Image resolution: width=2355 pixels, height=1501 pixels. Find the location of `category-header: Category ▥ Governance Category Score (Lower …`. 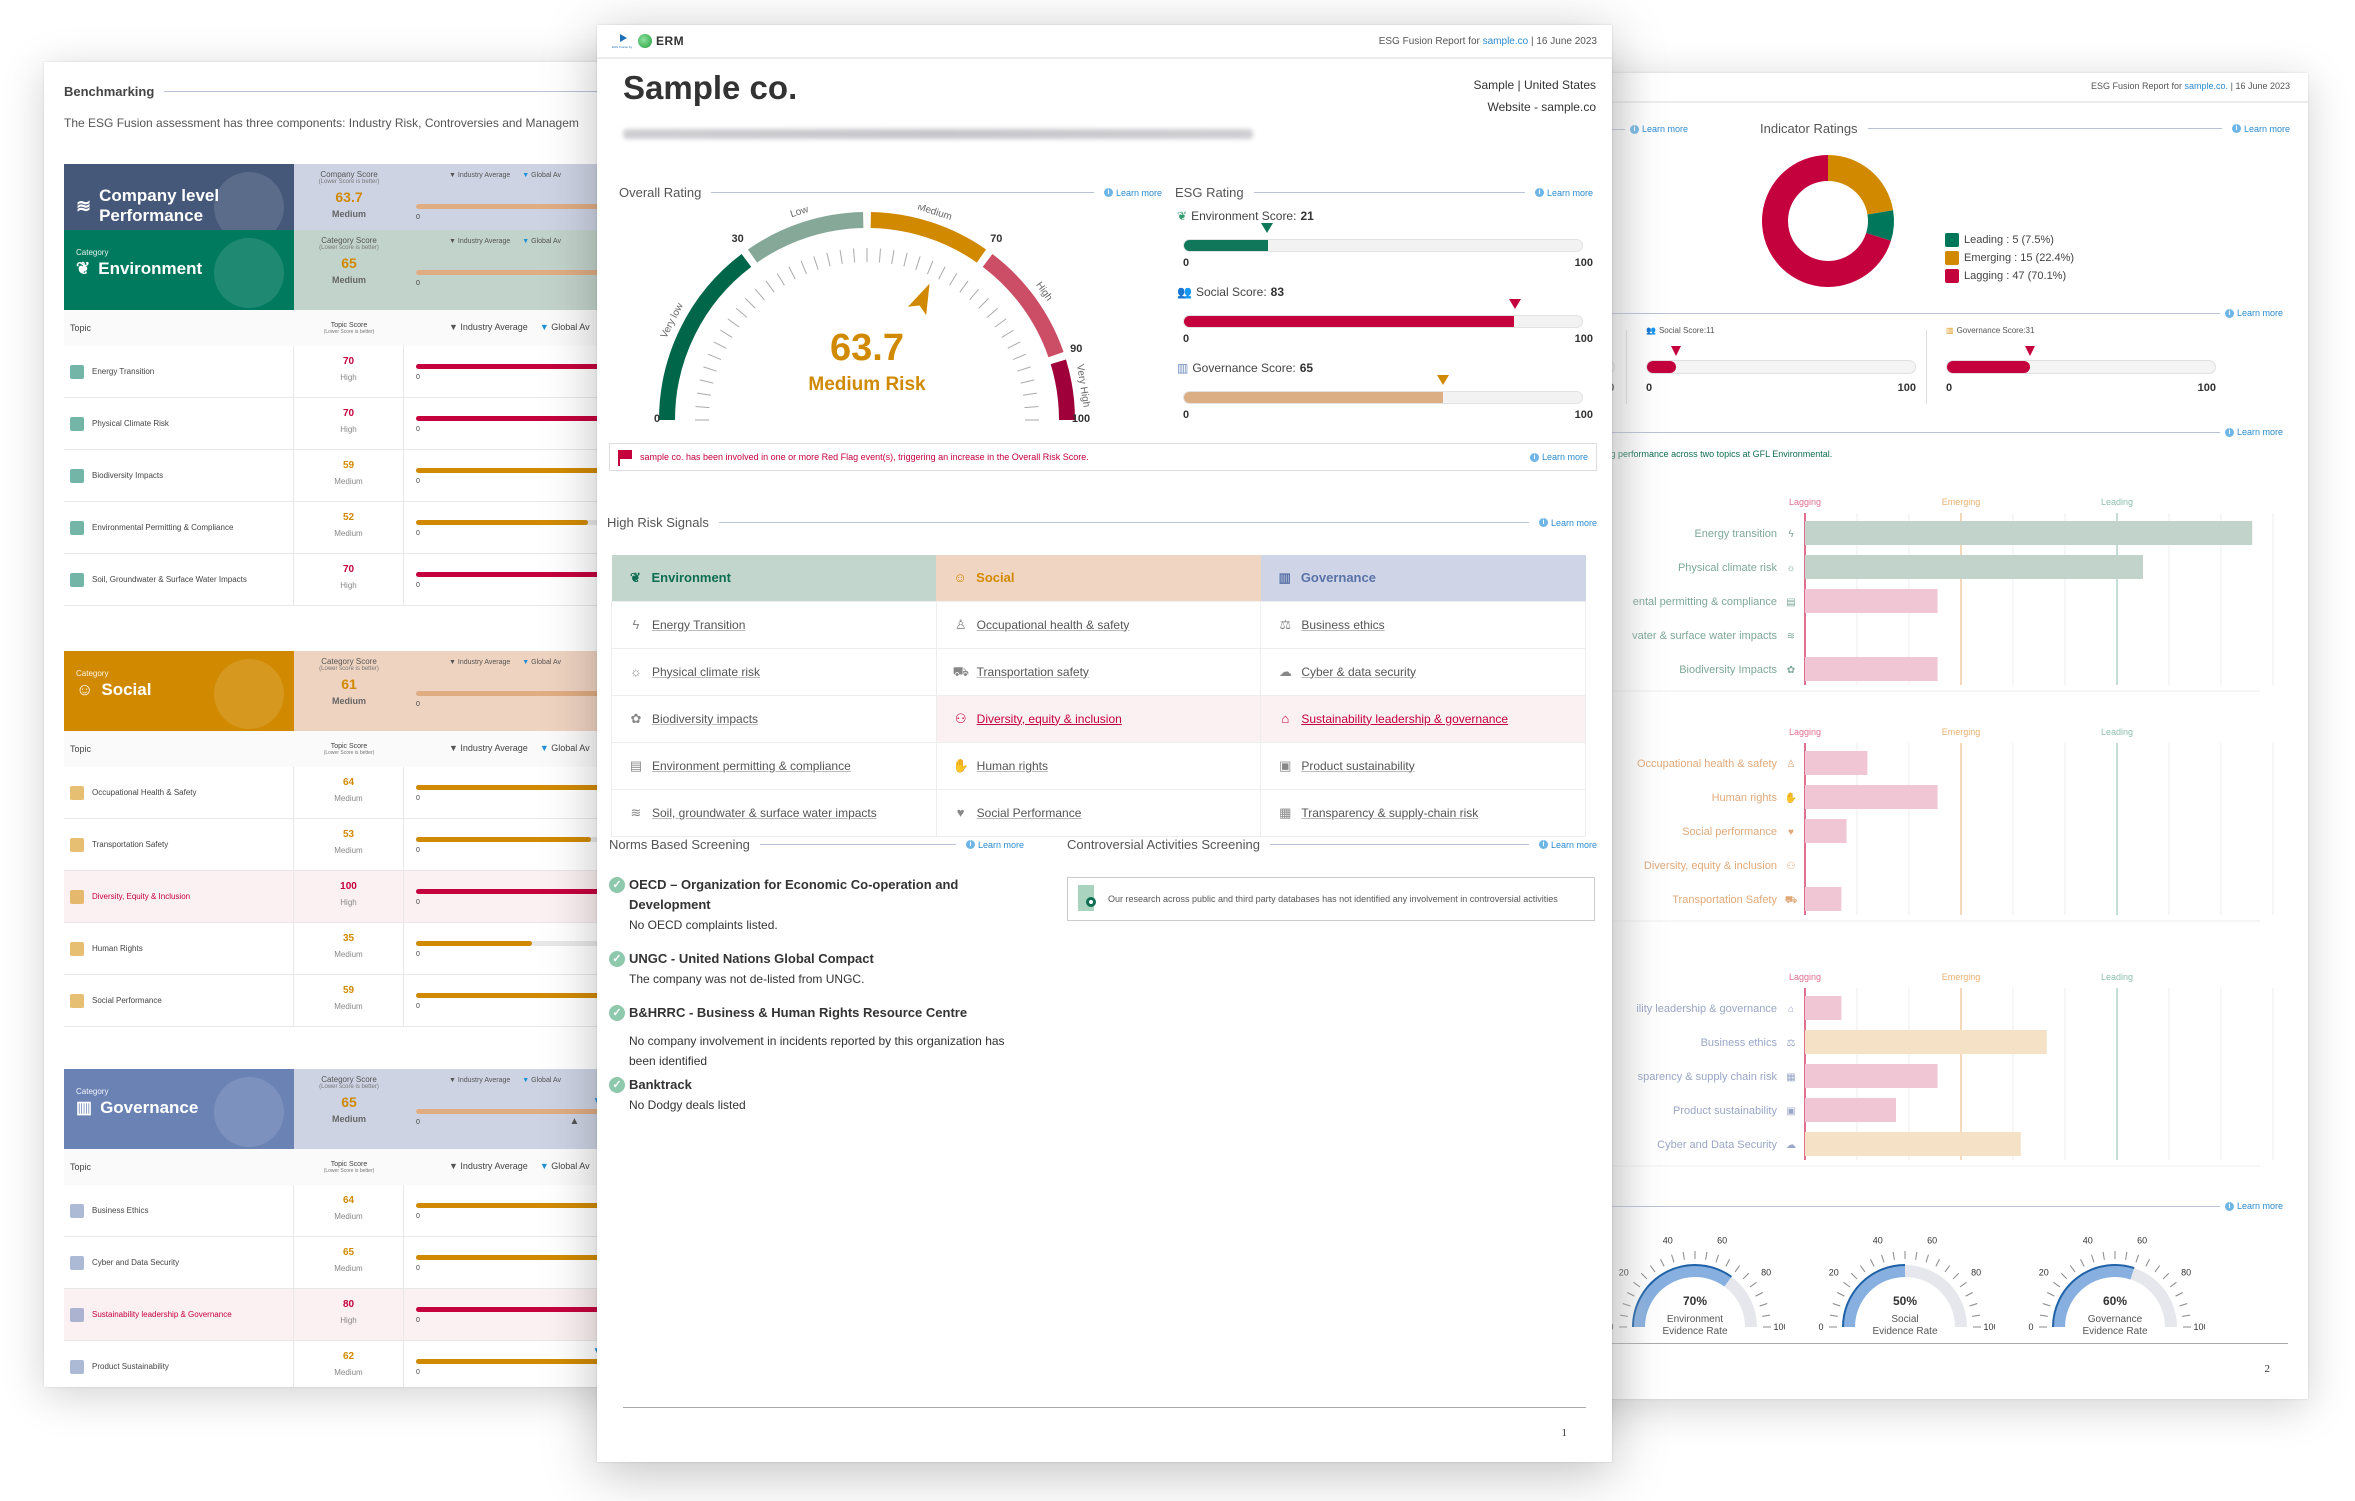

category-header: Category ▥ Governance Category Score (Lower … is located at coordinates (359, 1109).